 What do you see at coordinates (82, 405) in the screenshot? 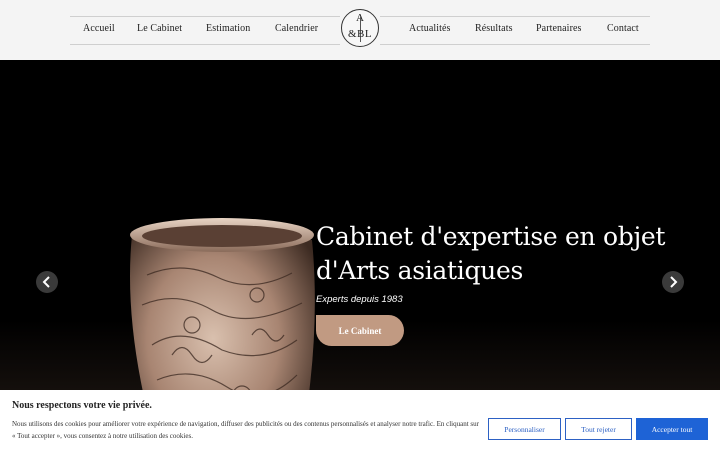
I see `cookie-title: Nous respectons votre vie privée.` at bounding box center [82, 405].